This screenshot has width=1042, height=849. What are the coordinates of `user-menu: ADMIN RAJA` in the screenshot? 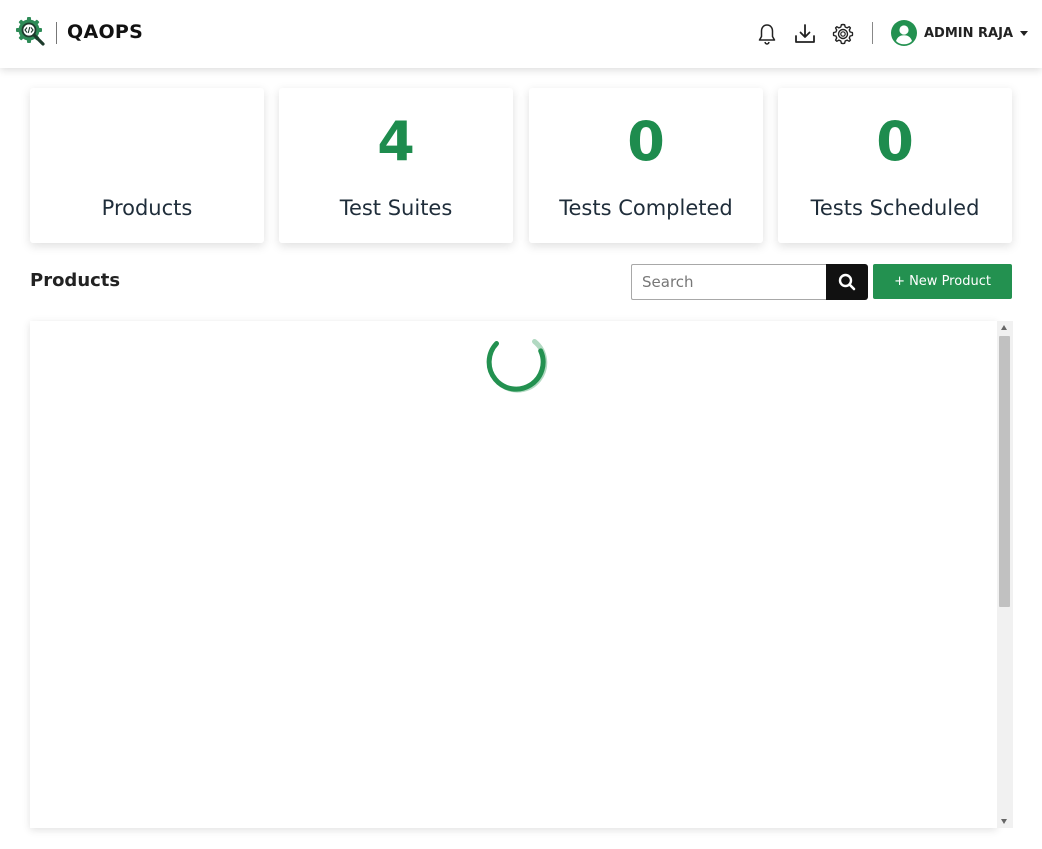 It's located at (959, 33).